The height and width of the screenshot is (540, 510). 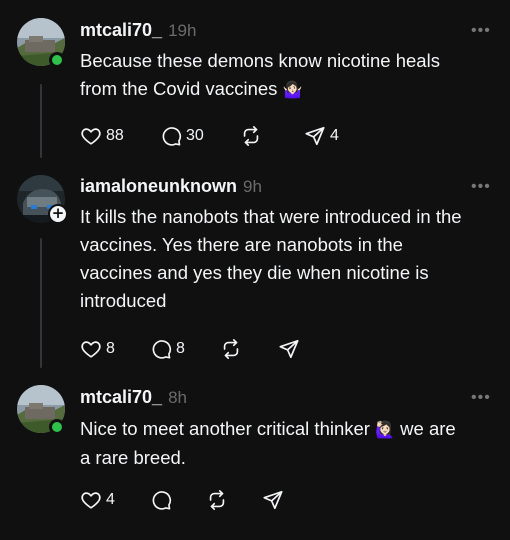 I want to click on like-button: 8, so click(x=97, y=349).